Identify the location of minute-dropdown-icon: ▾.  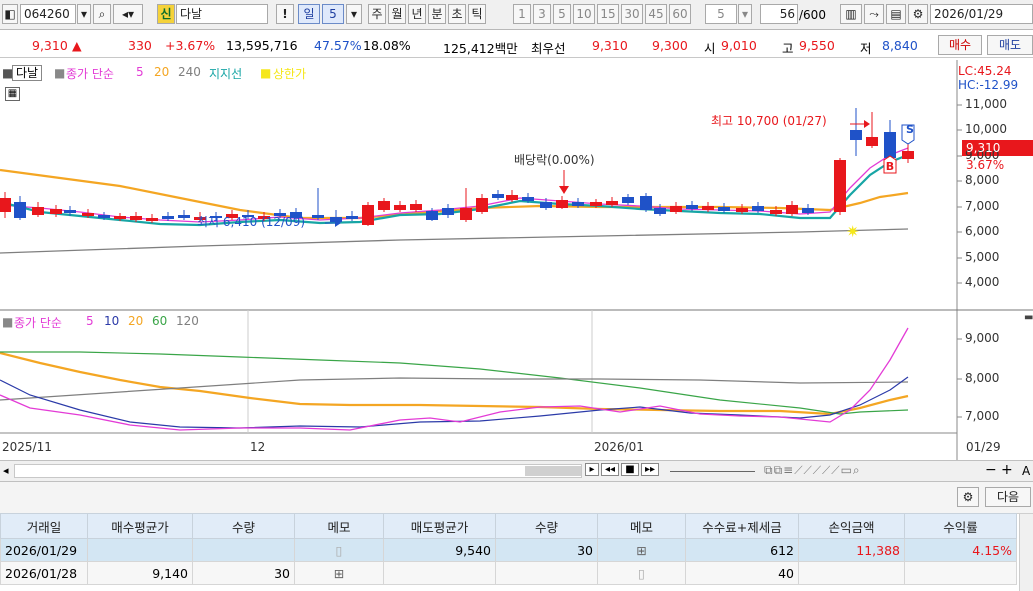
(745, 14).